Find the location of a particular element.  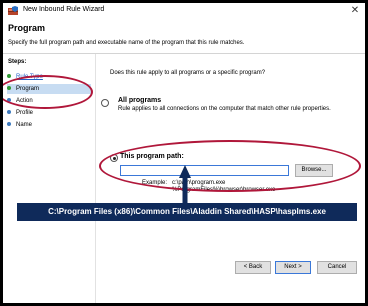

annotation-arrow is located at coordinates (185, 184).